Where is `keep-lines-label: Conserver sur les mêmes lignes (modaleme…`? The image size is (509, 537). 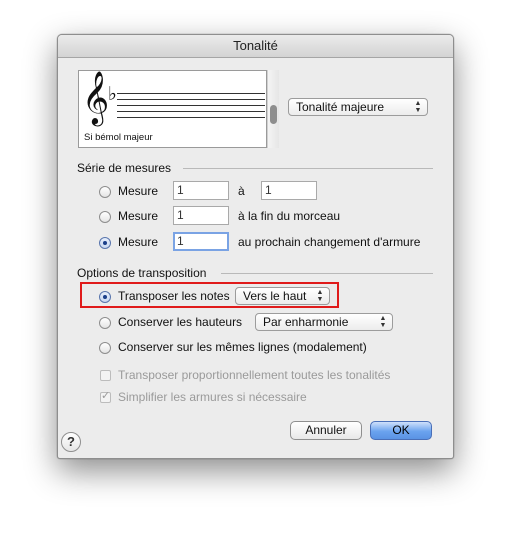 keep-lines-label: Conserver sur les mêmes lignes (modaleme… is located at coordinates (242, 347).